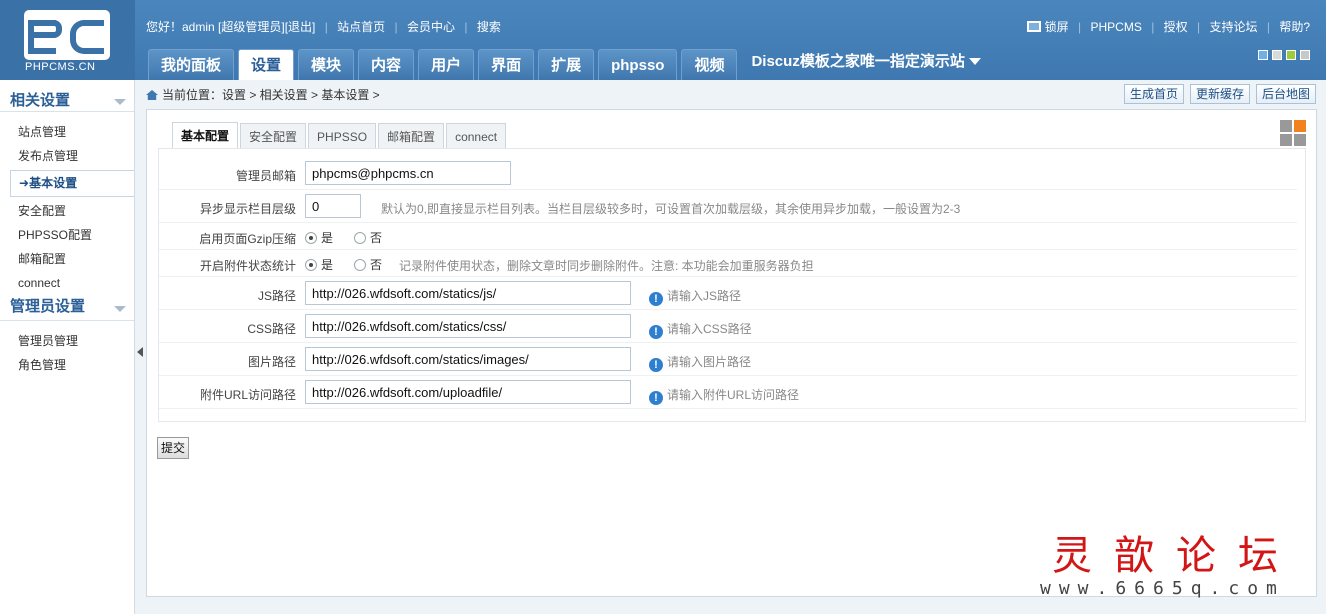  What do you see at coordinates (271, 95) in the screenshot?
I see `breadcrumb-text: 当前位置：设置 > 相关设置 > 基本设置 >` at bounding box center [271, 95].